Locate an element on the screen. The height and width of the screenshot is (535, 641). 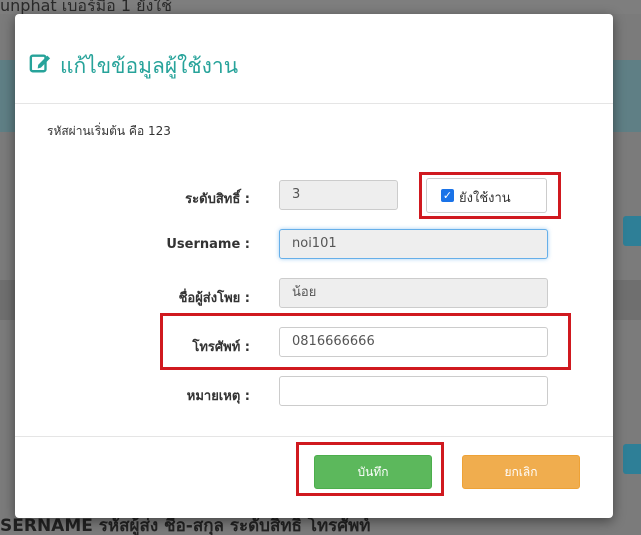
highlight-active-toggle is located at coordinates (490, 195).